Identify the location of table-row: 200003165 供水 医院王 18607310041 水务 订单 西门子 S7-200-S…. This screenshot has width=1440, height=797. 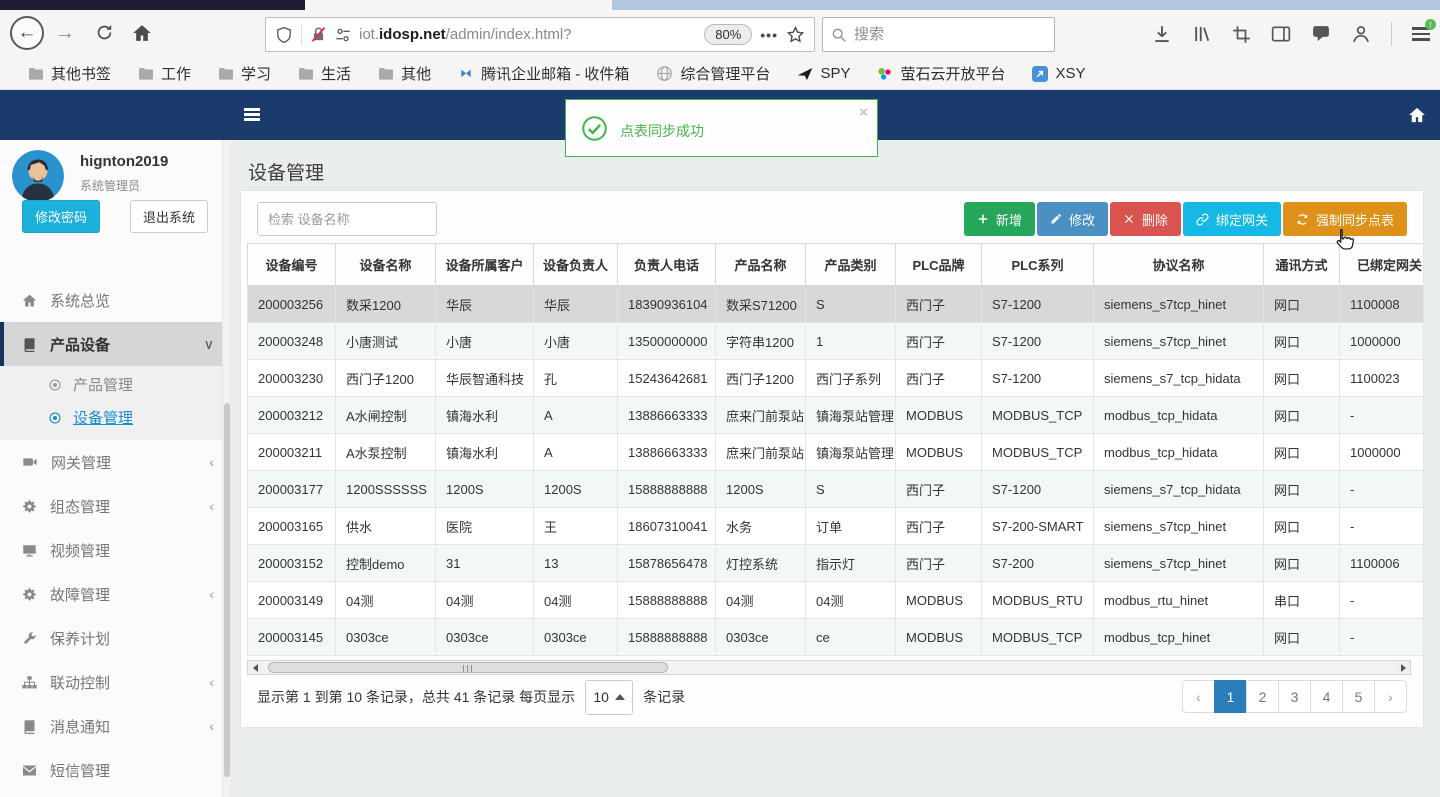
(835, 526).